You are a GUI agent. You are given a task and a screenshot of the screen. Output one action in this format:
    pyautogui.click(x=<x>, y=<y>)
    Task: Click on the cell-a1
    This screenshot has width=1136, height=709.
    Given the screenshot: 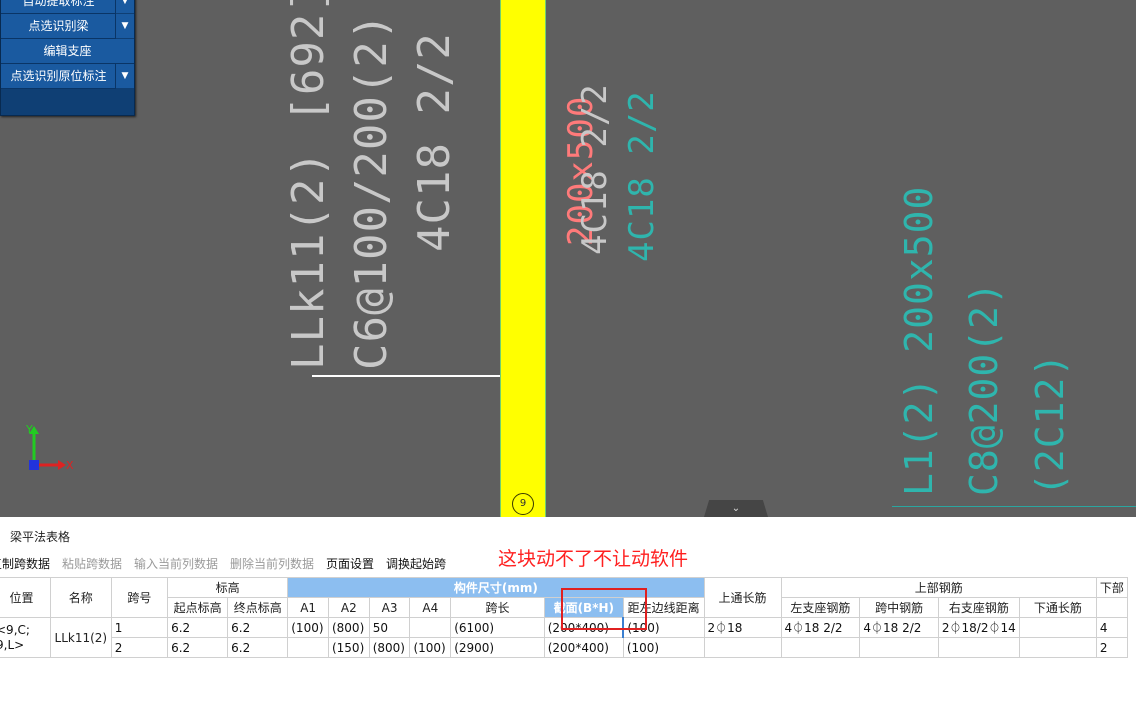 What is the action you would take?
    pyautogui.click(x=308, y=647)
    